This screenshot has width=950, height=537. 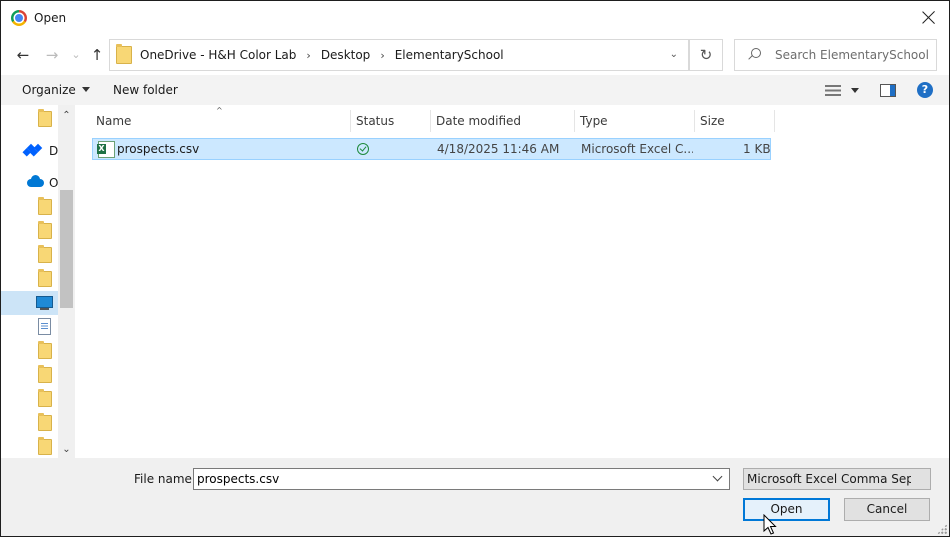 I want to click on sidebar-item-label: D, so click(x=54, y=151).